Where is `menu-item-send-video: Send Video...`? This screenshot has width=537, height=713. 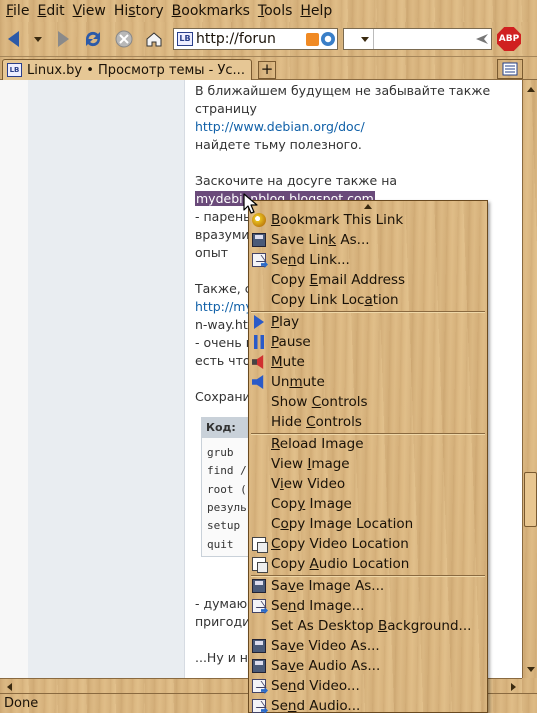 menu-item-send-video: Send Video... is located at coordinates (368, 686).